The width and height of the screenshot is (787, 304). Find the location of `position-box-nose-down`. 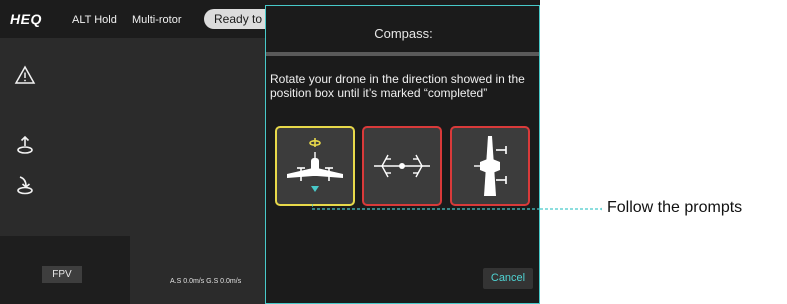

position-box-nose-down is located at coordinates (402, 166).